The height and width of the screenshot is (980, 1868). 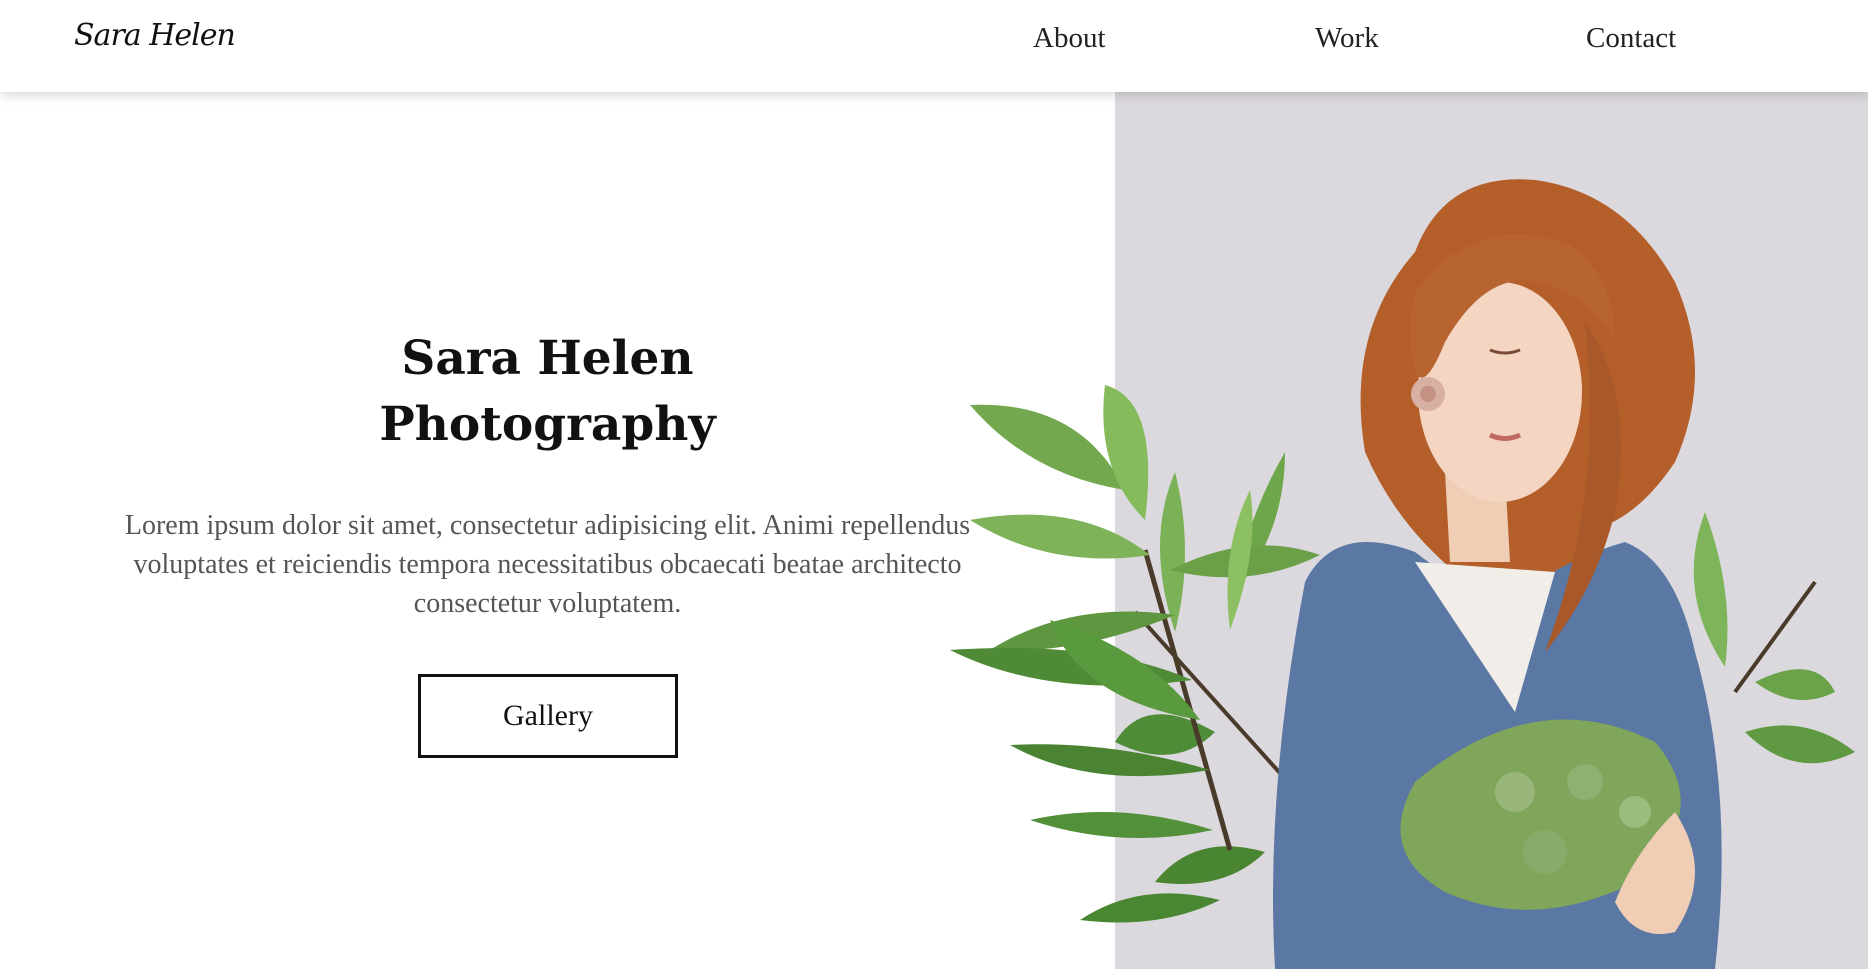 What do you see at coordinates (1069, 38) in the screenshot?
I see `nav-link-about: About` at bounding box center [1069, 38].